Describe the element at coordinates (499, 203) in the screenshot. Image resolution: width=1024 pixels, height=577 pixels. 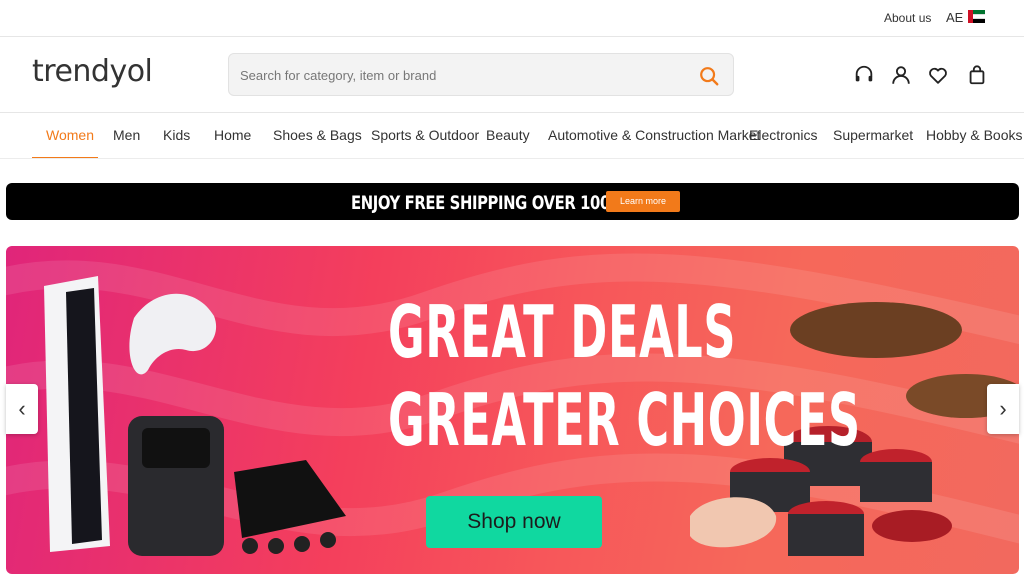
I see `shipping-text: ENJOY FREE SHIPPING OVER 100 AED` at that location.